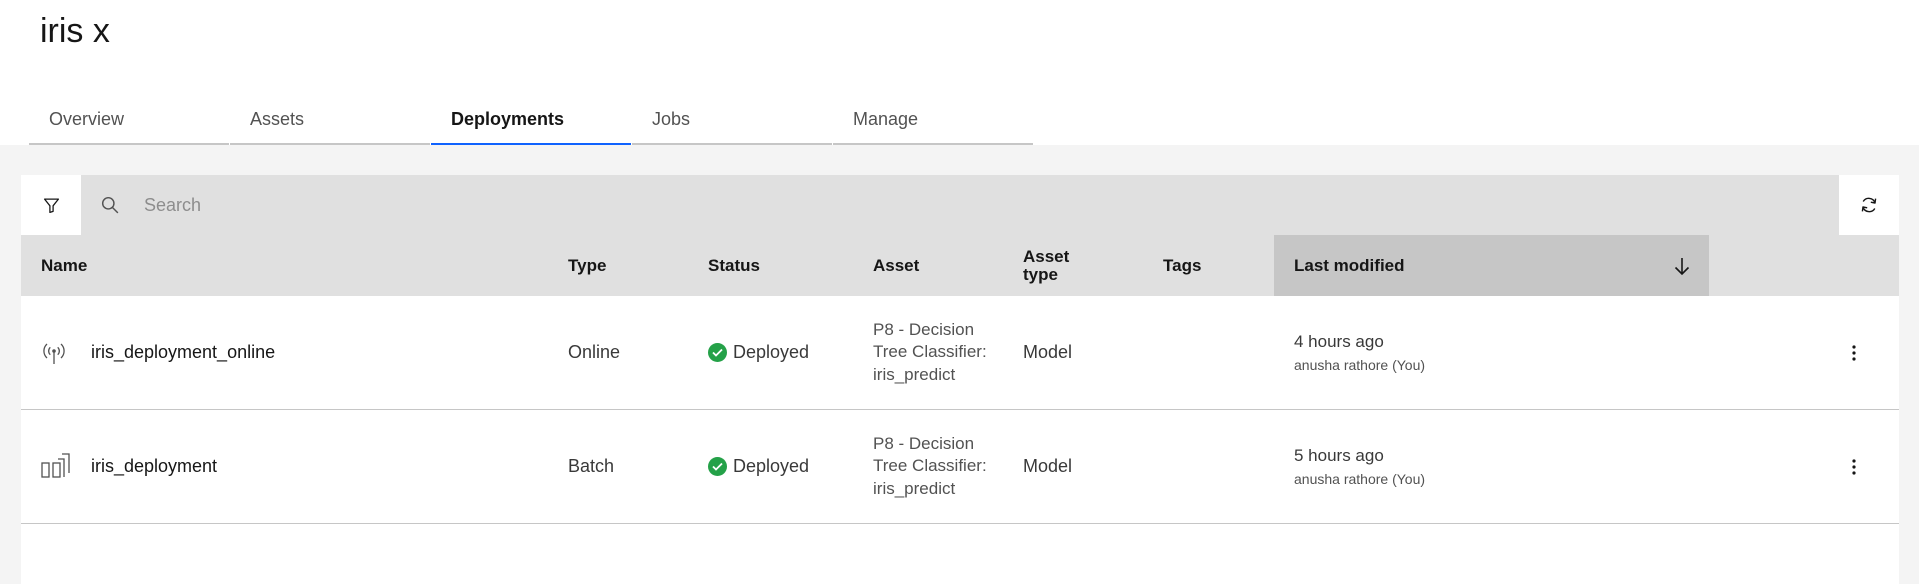 This screenshot has width=1919, height=584. Describe the element at coordinates (1046, 265) in the screenshot. I see `asset-type-header-label: Asset type` at that location.